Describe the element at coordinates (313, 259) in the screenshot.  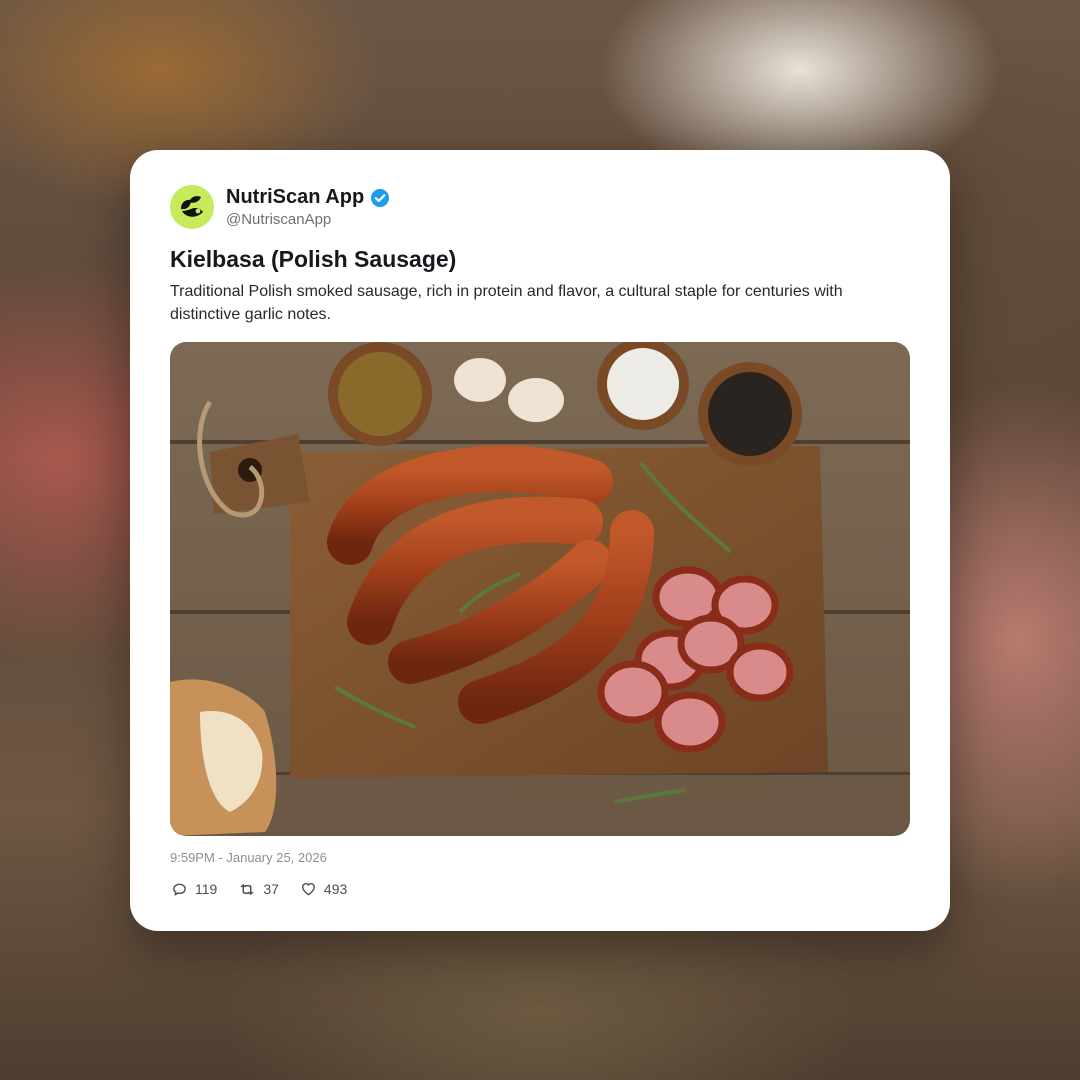
I see `post-title: Kielbasa (Polish Sausage)` at that location.